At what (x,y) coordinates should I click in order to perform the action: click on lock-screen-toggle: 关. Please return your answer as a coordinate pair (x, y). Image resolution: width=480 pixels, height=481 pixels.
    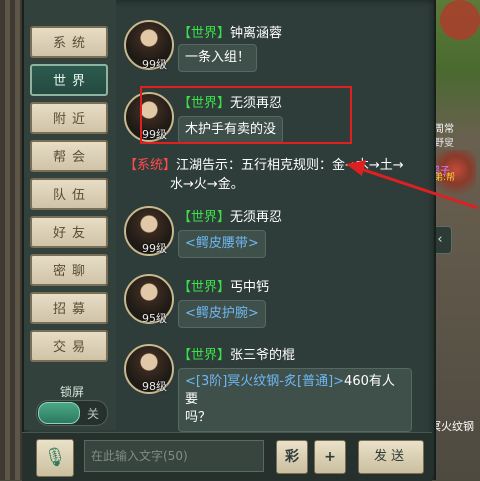
    Looking at the image, I should click on (72, 413).